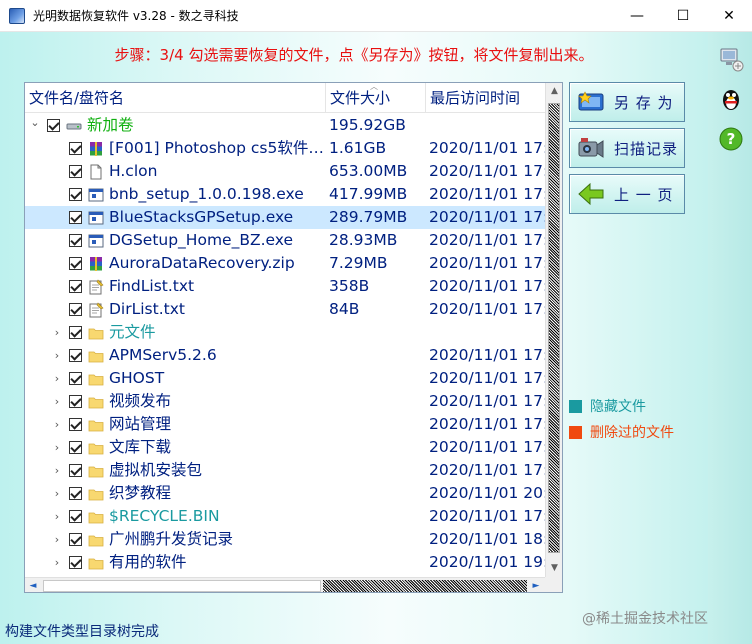 This screenshot has height=644, width=752. I want to click on minimize-button: —, so click(637, 16).